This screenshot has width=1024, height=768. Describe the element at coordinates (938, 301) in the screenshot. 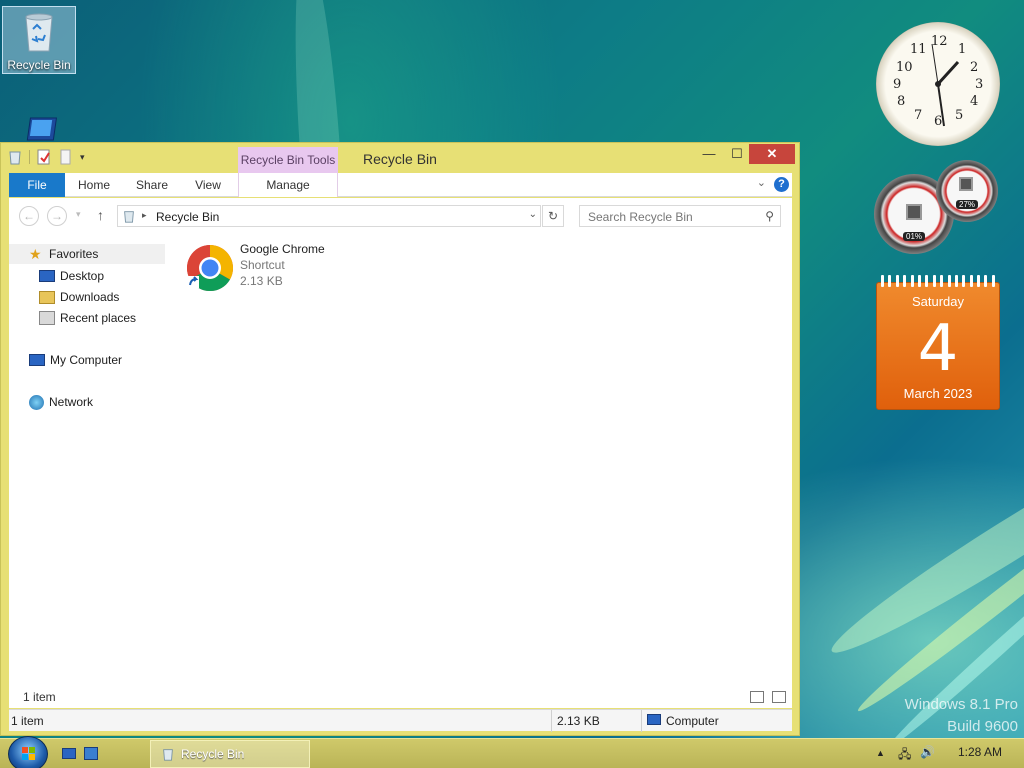

I see `calendar-weekday: Saturday` at that location.